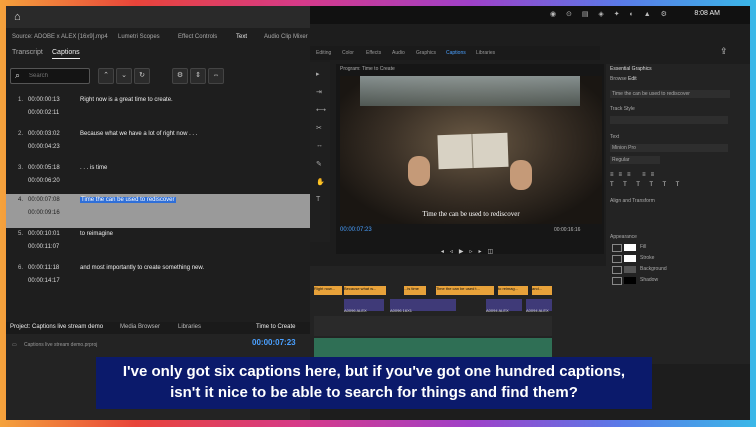  I want to click on caption-out-time: 00:00:11:07, so click(43, 247).